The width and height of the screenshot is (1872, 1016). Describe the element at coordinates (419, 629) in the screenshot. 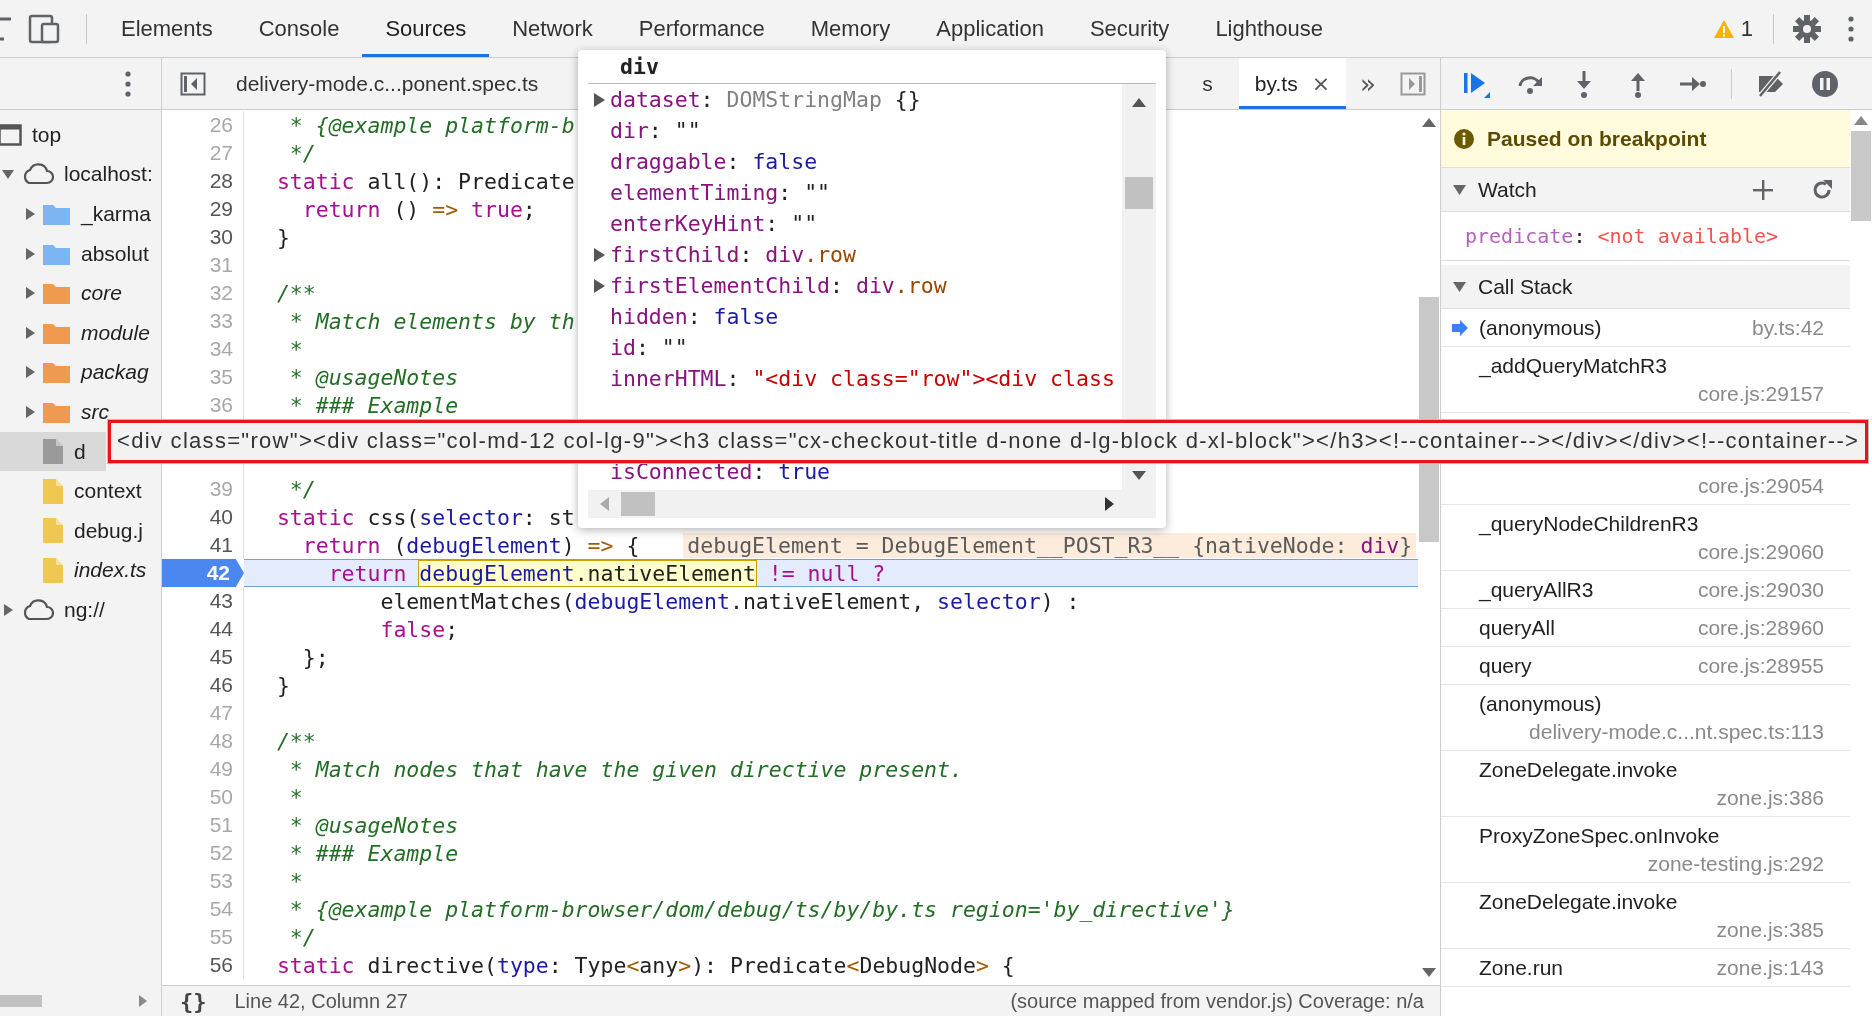

I see `code-line: false;` at that location.